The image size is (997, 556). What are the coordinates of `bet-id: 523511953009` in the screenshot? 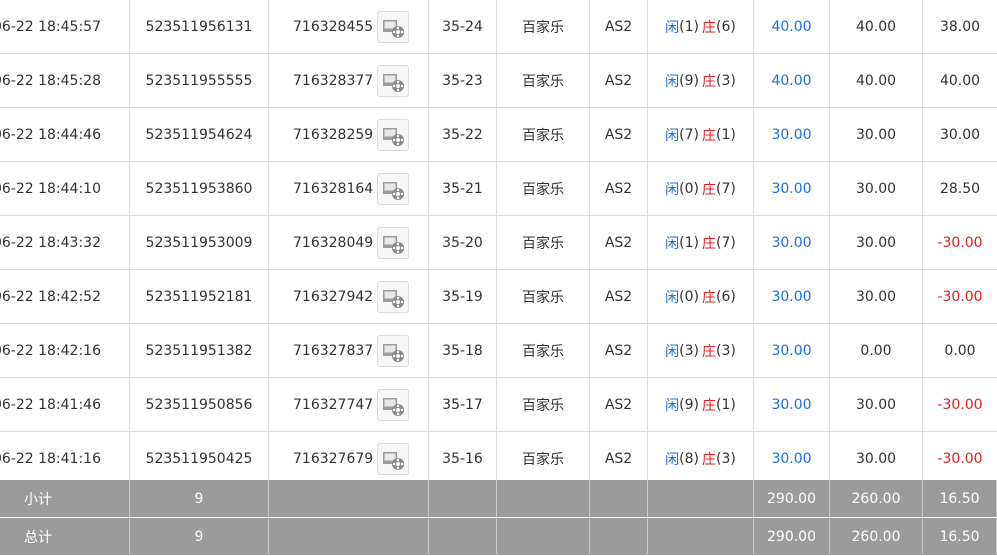 It's located at (199, 243).